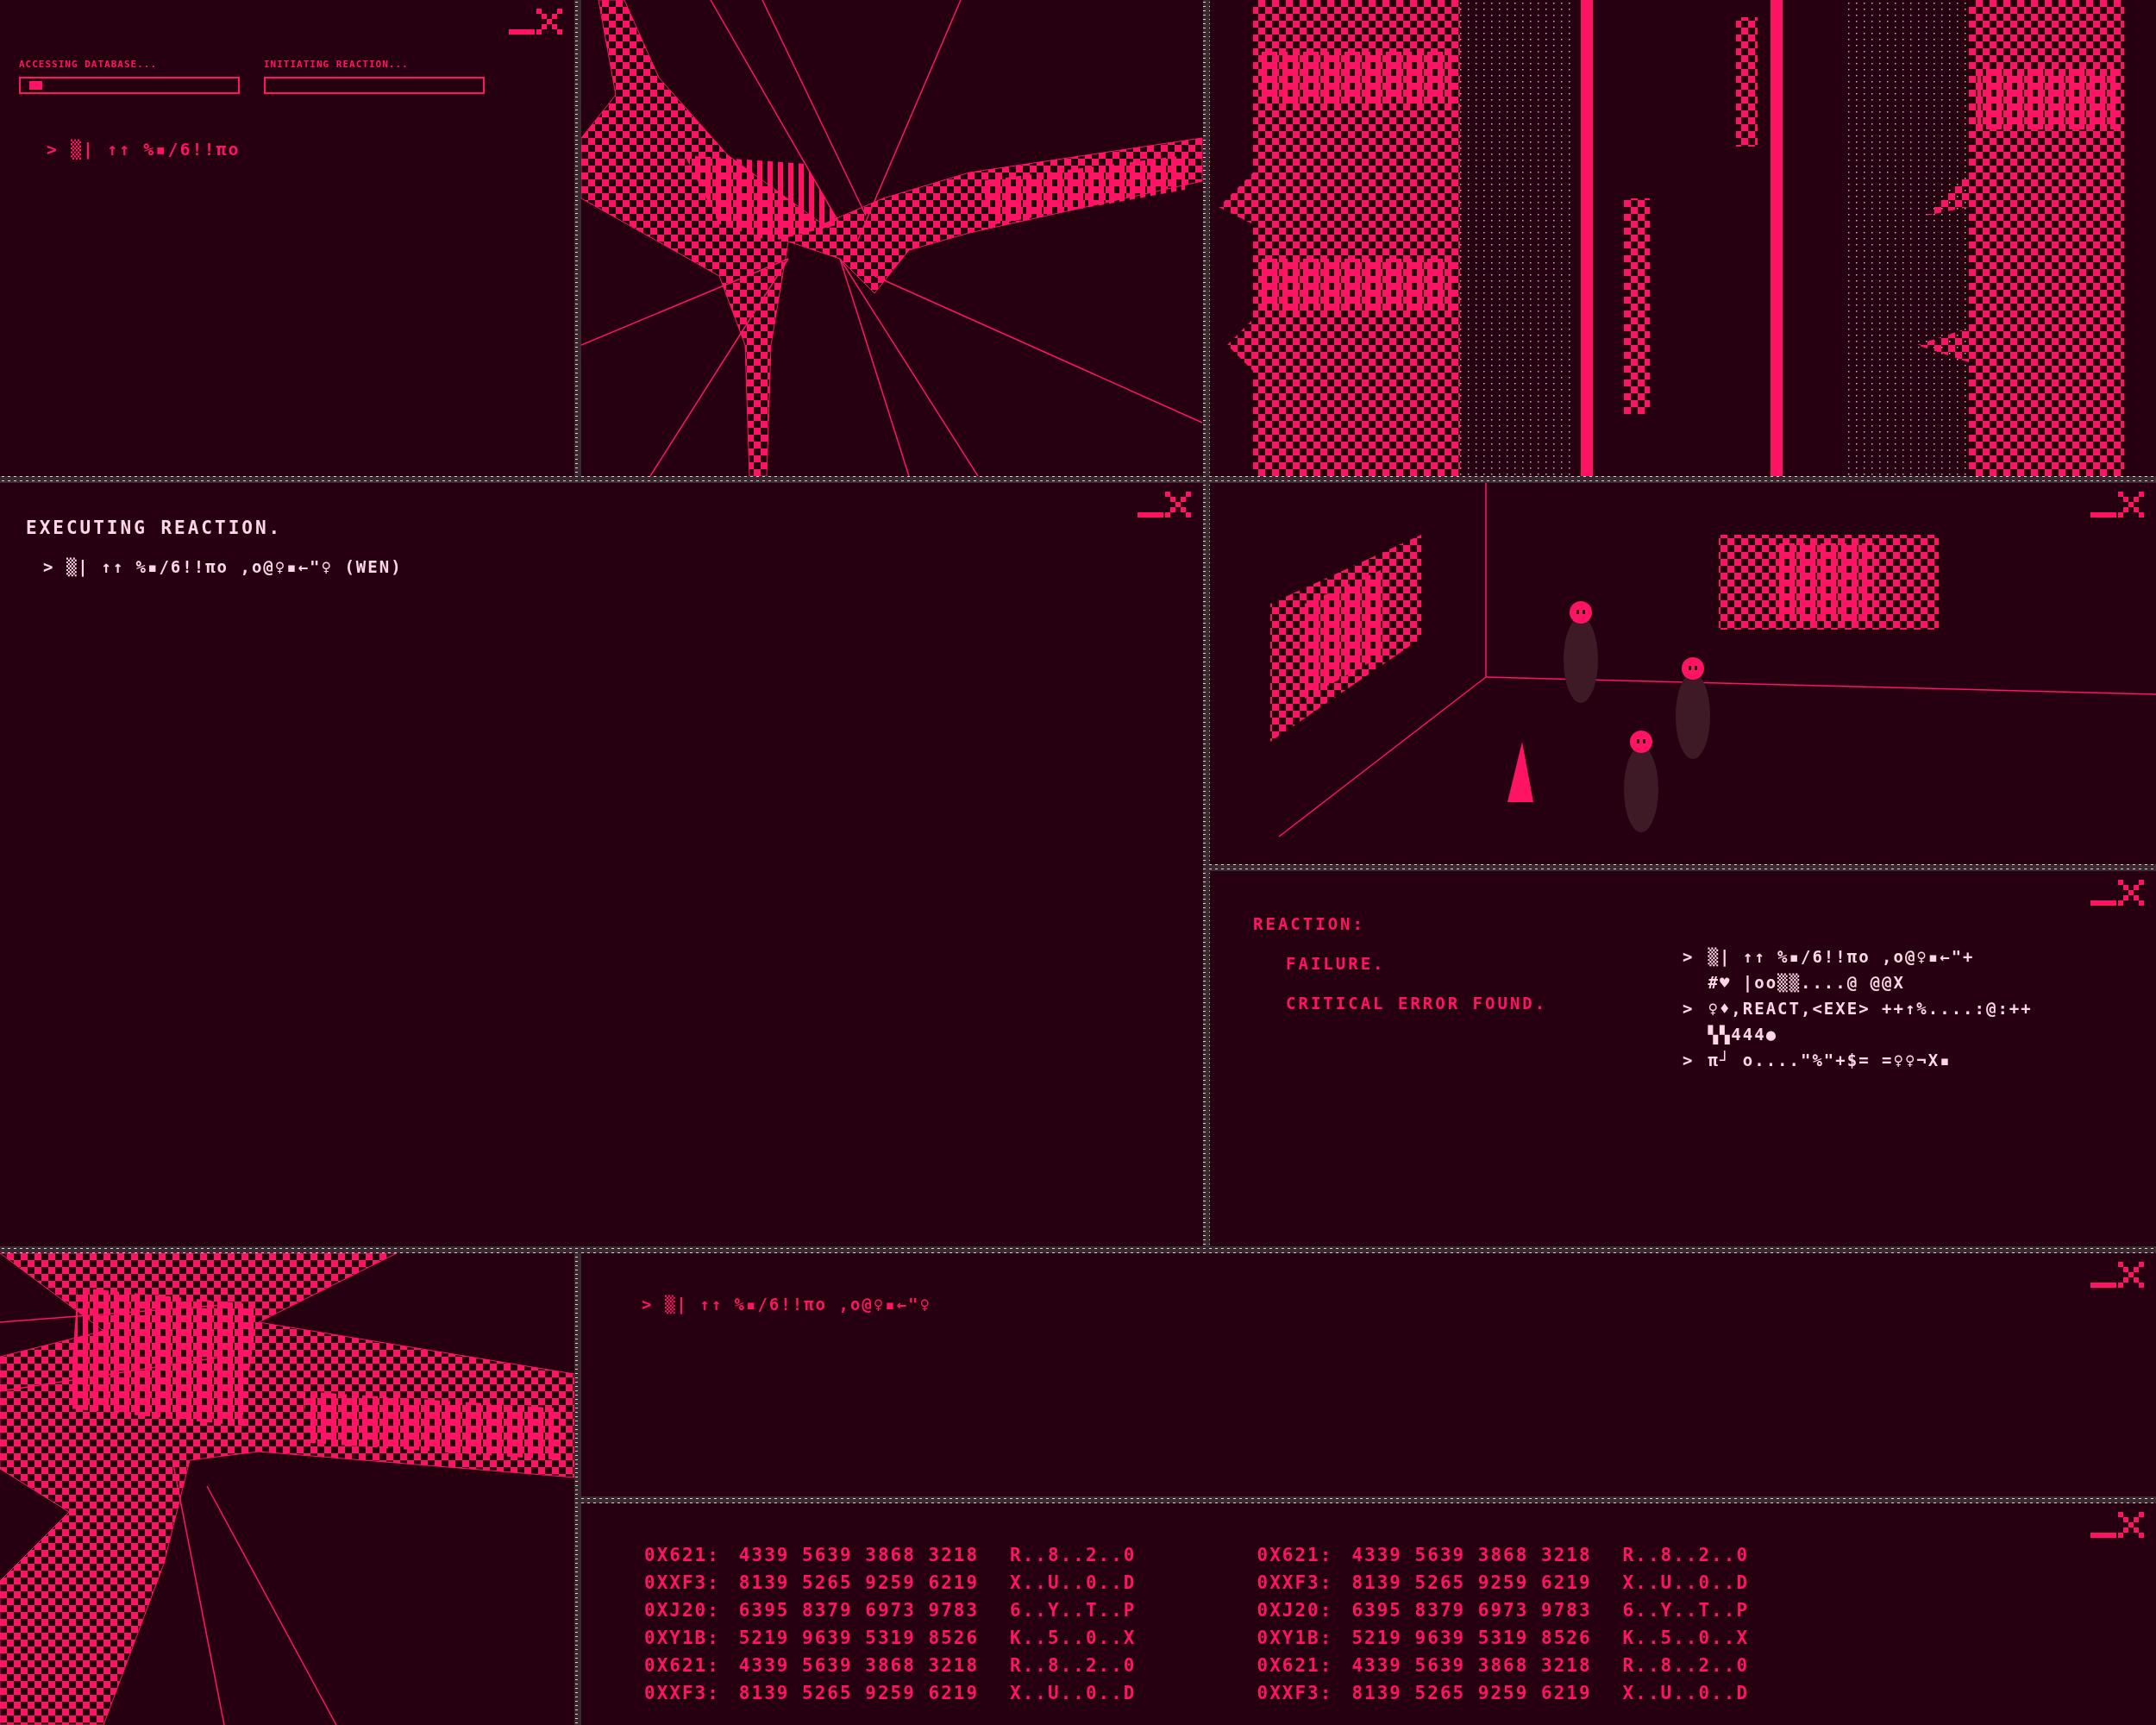 The height and width of the screenshot is (1725, 2156). What do you see at coordinates (224, 567) in the screenshot?
I see `prompt-text: > ▒| ↑↑ %▪/6!!πo ,o@♀▪←"♀ (WEN)` at bounding box center [224, 567].